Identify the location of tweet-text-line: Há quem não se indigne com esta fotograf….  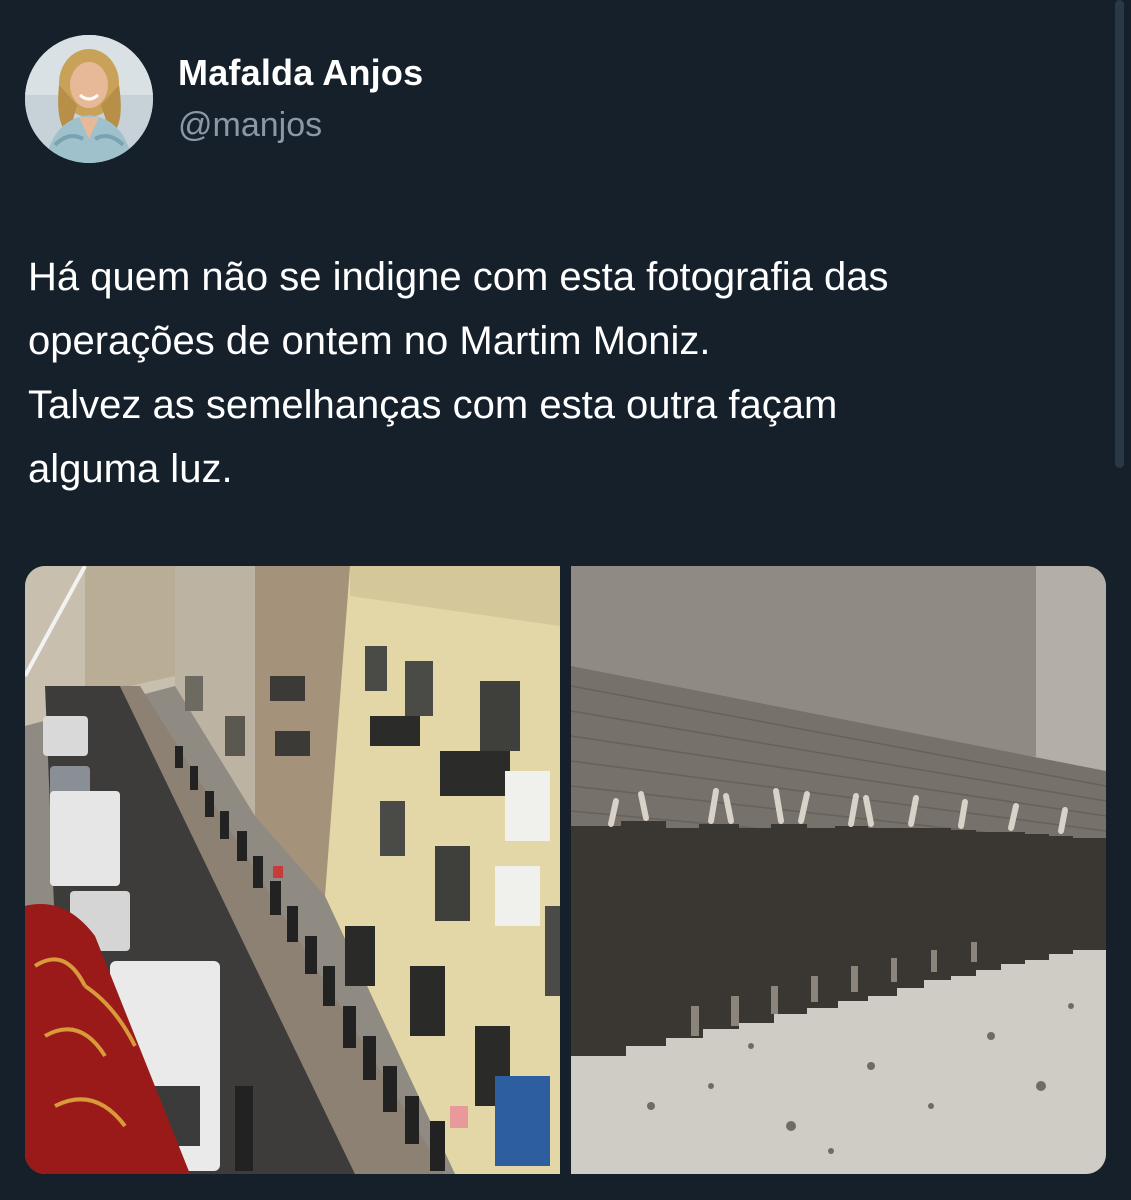
(458, 277).